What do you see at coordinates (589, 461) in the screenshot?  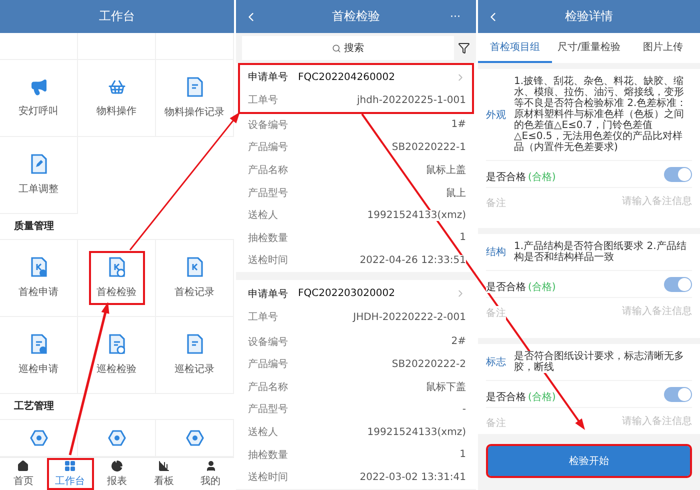 I see `start-inspection-button: 检验开始` at bounding box center [589, 461].